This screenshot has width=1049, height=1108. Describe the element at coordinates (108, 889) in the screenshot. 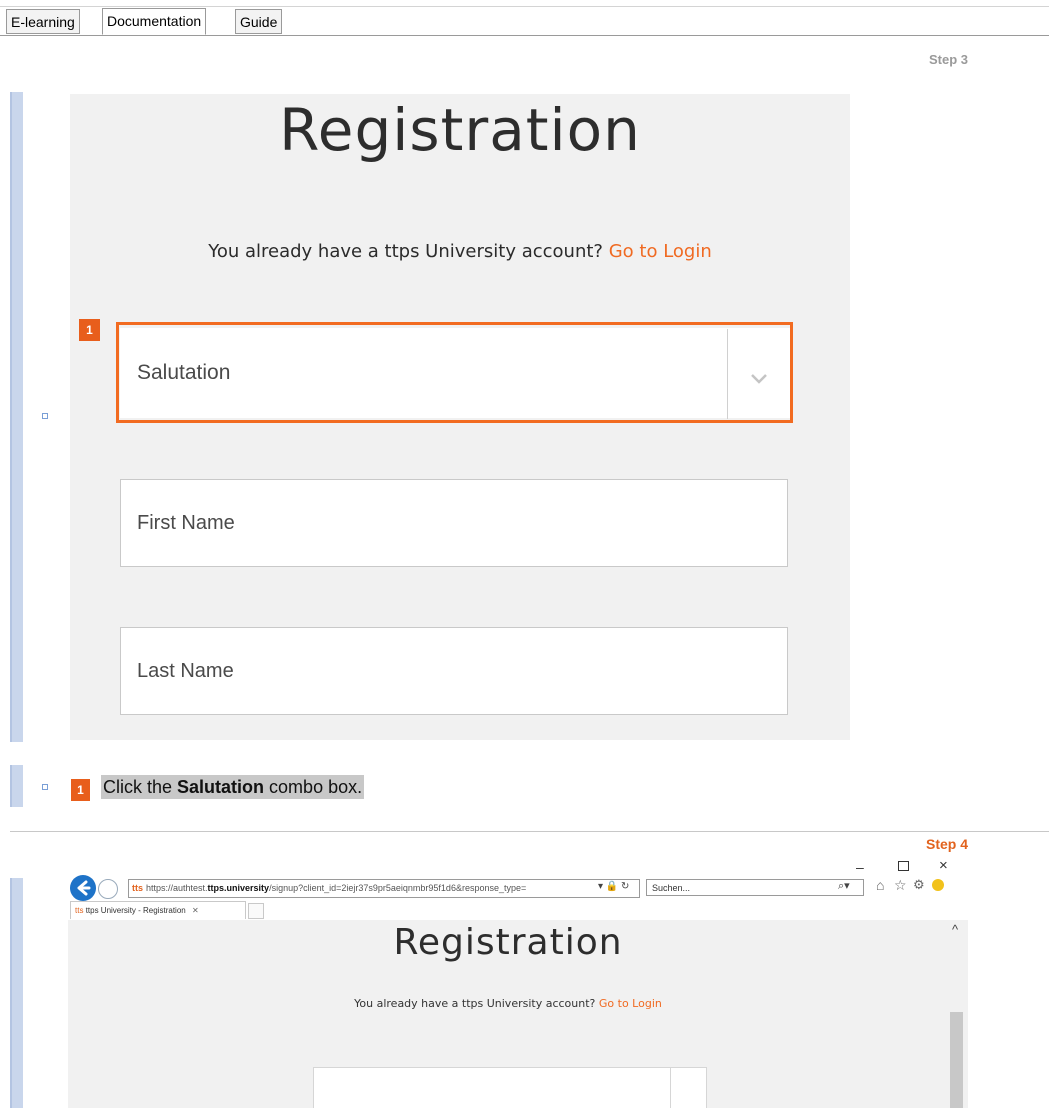

I see `forward-icon` at that location.